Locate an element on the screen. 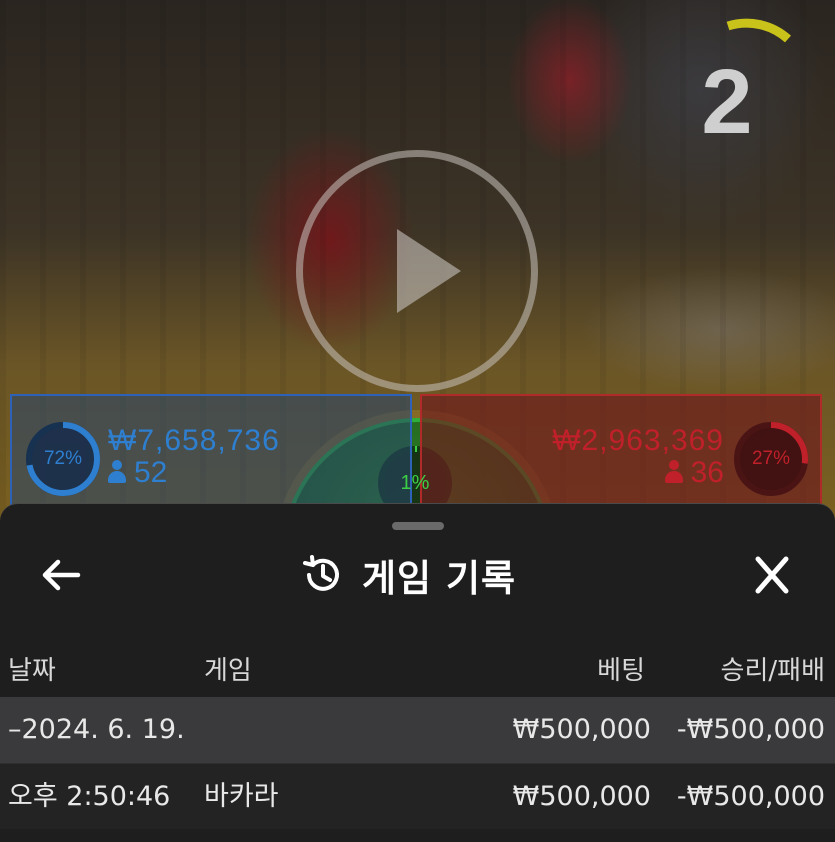 Image resolution: width=835 pixels, height=842 pixels. row-game: 바카라 is located at coordinates (241, 796).